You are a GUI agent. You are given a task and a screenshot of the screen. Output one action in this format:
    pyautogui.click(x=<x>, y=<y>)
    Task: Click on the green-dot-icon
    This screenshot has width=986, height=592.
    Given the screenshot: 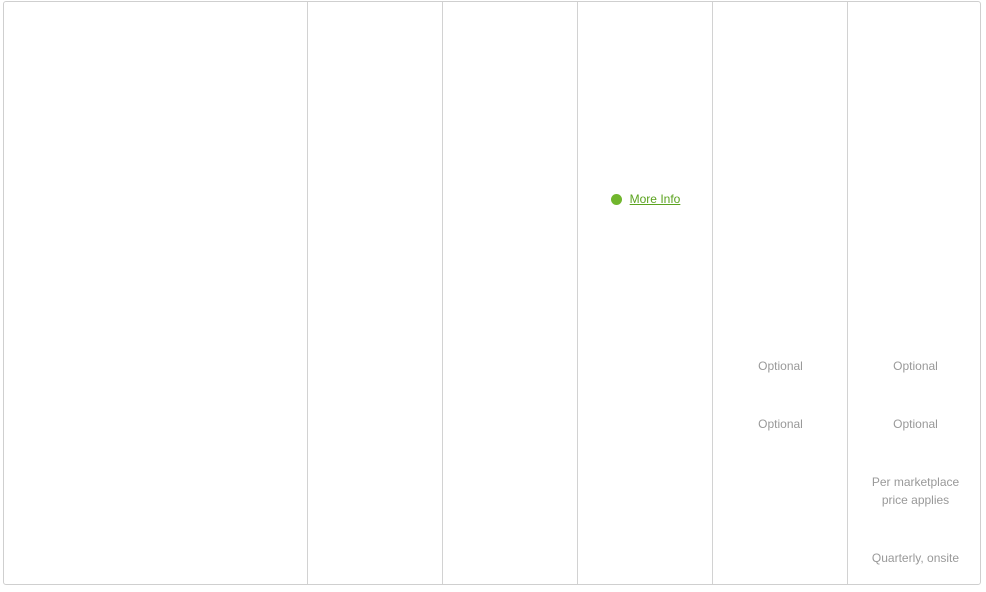 What is the action you would take?
    pyautogui.click(x=616, y=199)
    